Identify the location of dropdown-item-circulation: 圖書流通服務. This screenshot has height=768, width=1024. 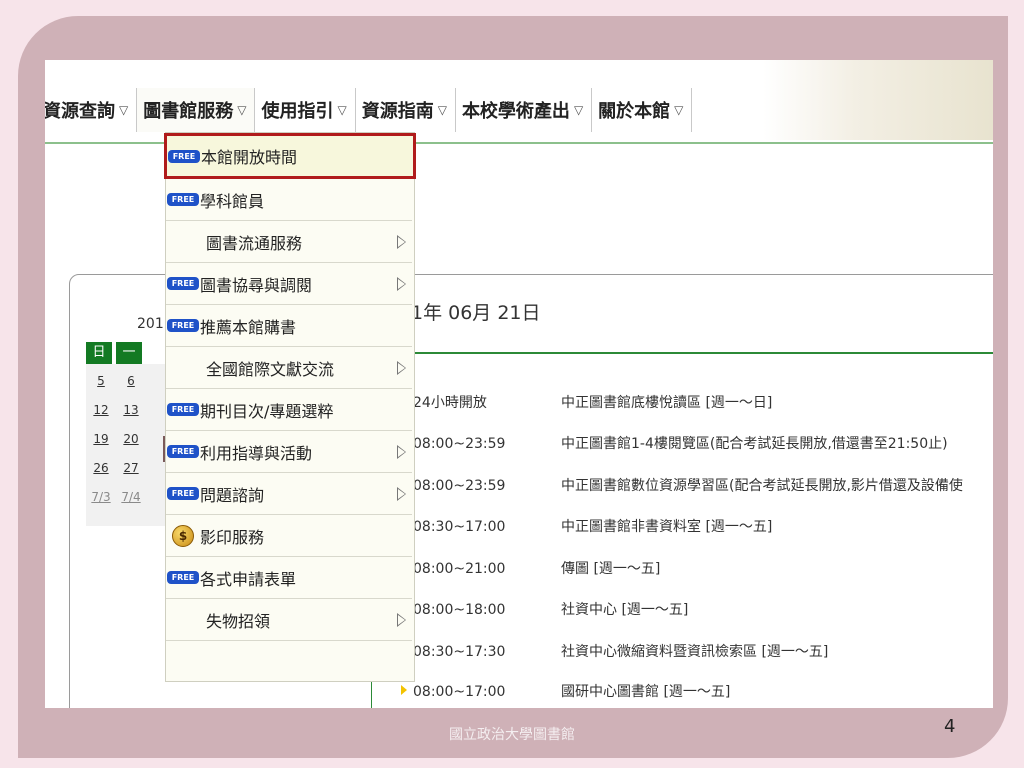
(289, 242).